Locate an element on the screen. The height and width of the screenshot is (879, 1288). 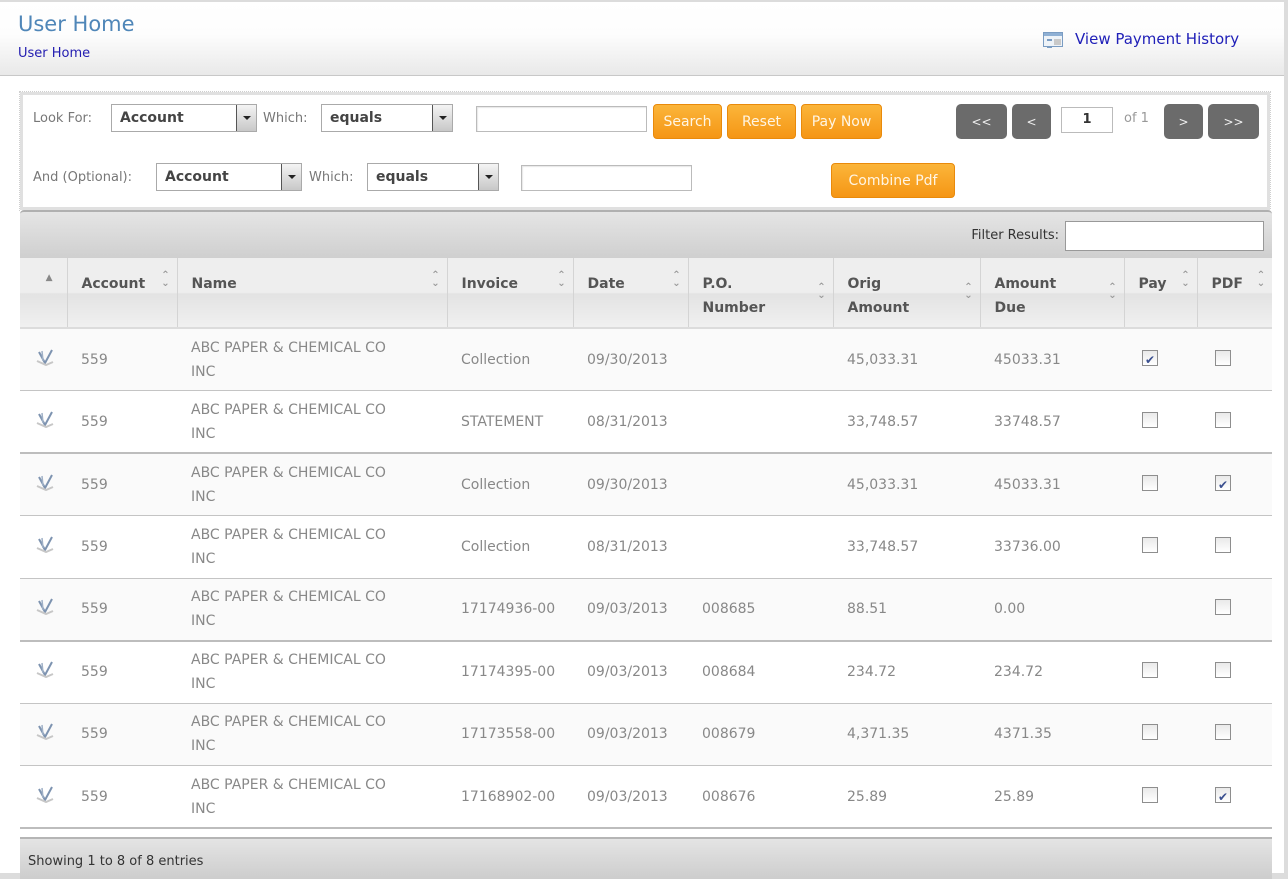
name-line2: INC is located at coordinates (203, 496).